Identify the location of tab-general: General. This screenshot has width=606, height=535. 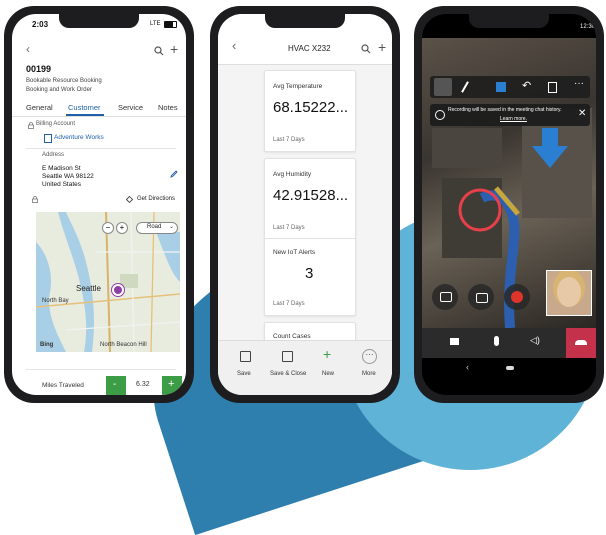
(39, 107).